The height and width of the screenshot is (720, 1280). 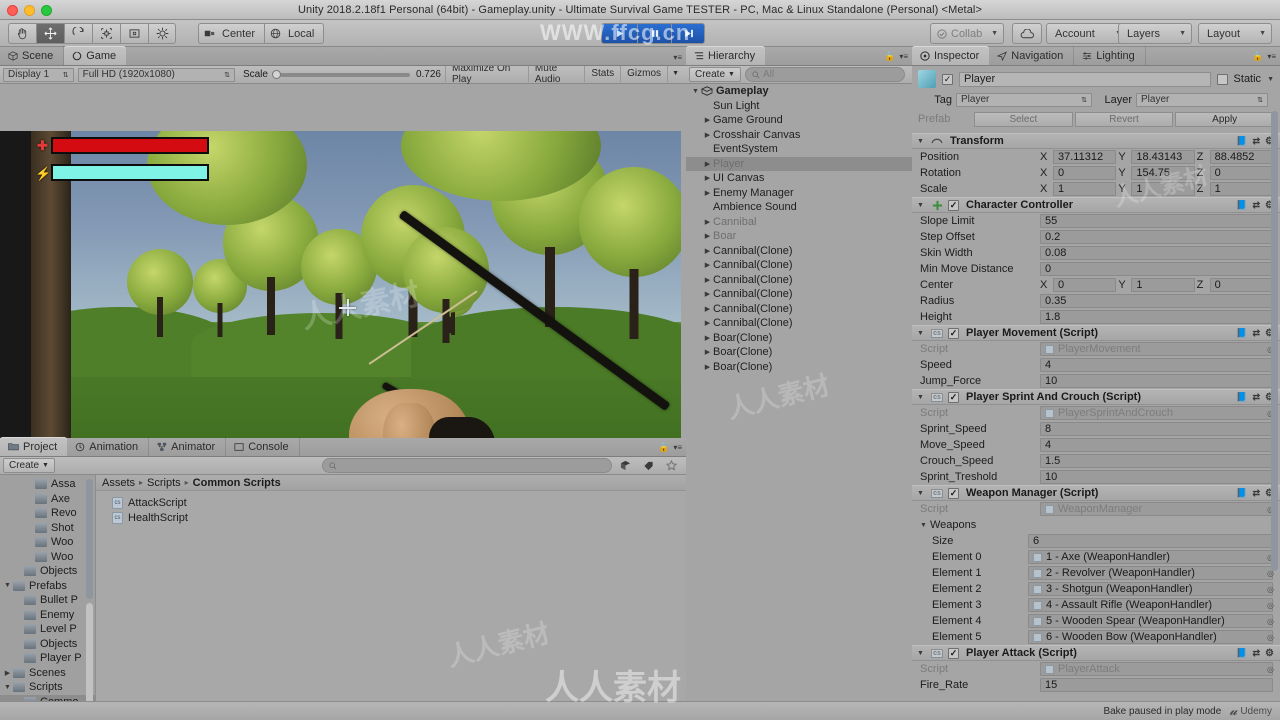 I want to click on play-button, so click(x=619, y=33).